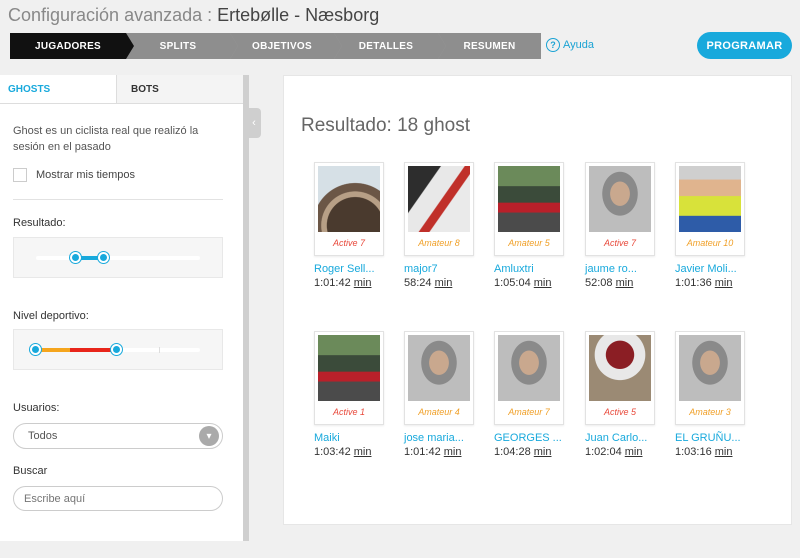  I want to click on result-slider-max-handle, so click(103, 257).